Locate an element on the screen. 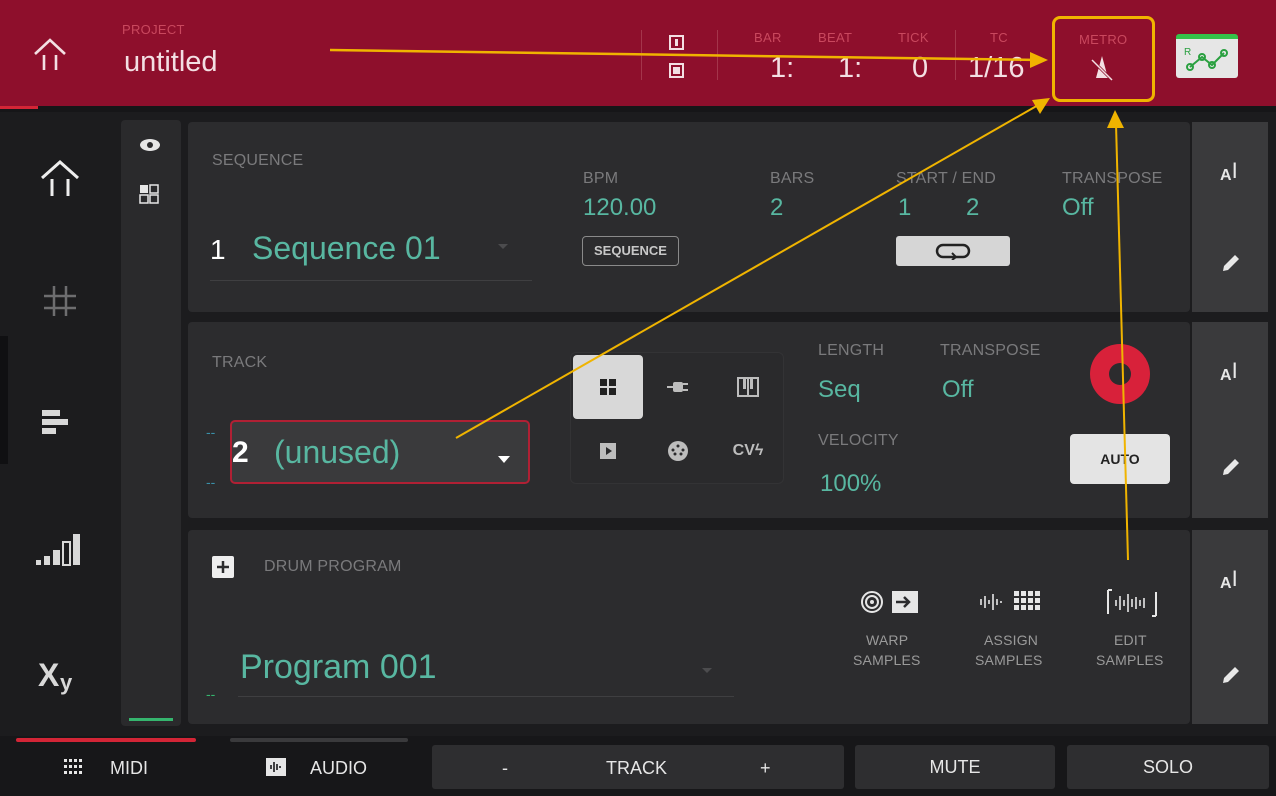 The image size is (1276, 796). midi-tab: MIDI is located at coordinates (129, 768).